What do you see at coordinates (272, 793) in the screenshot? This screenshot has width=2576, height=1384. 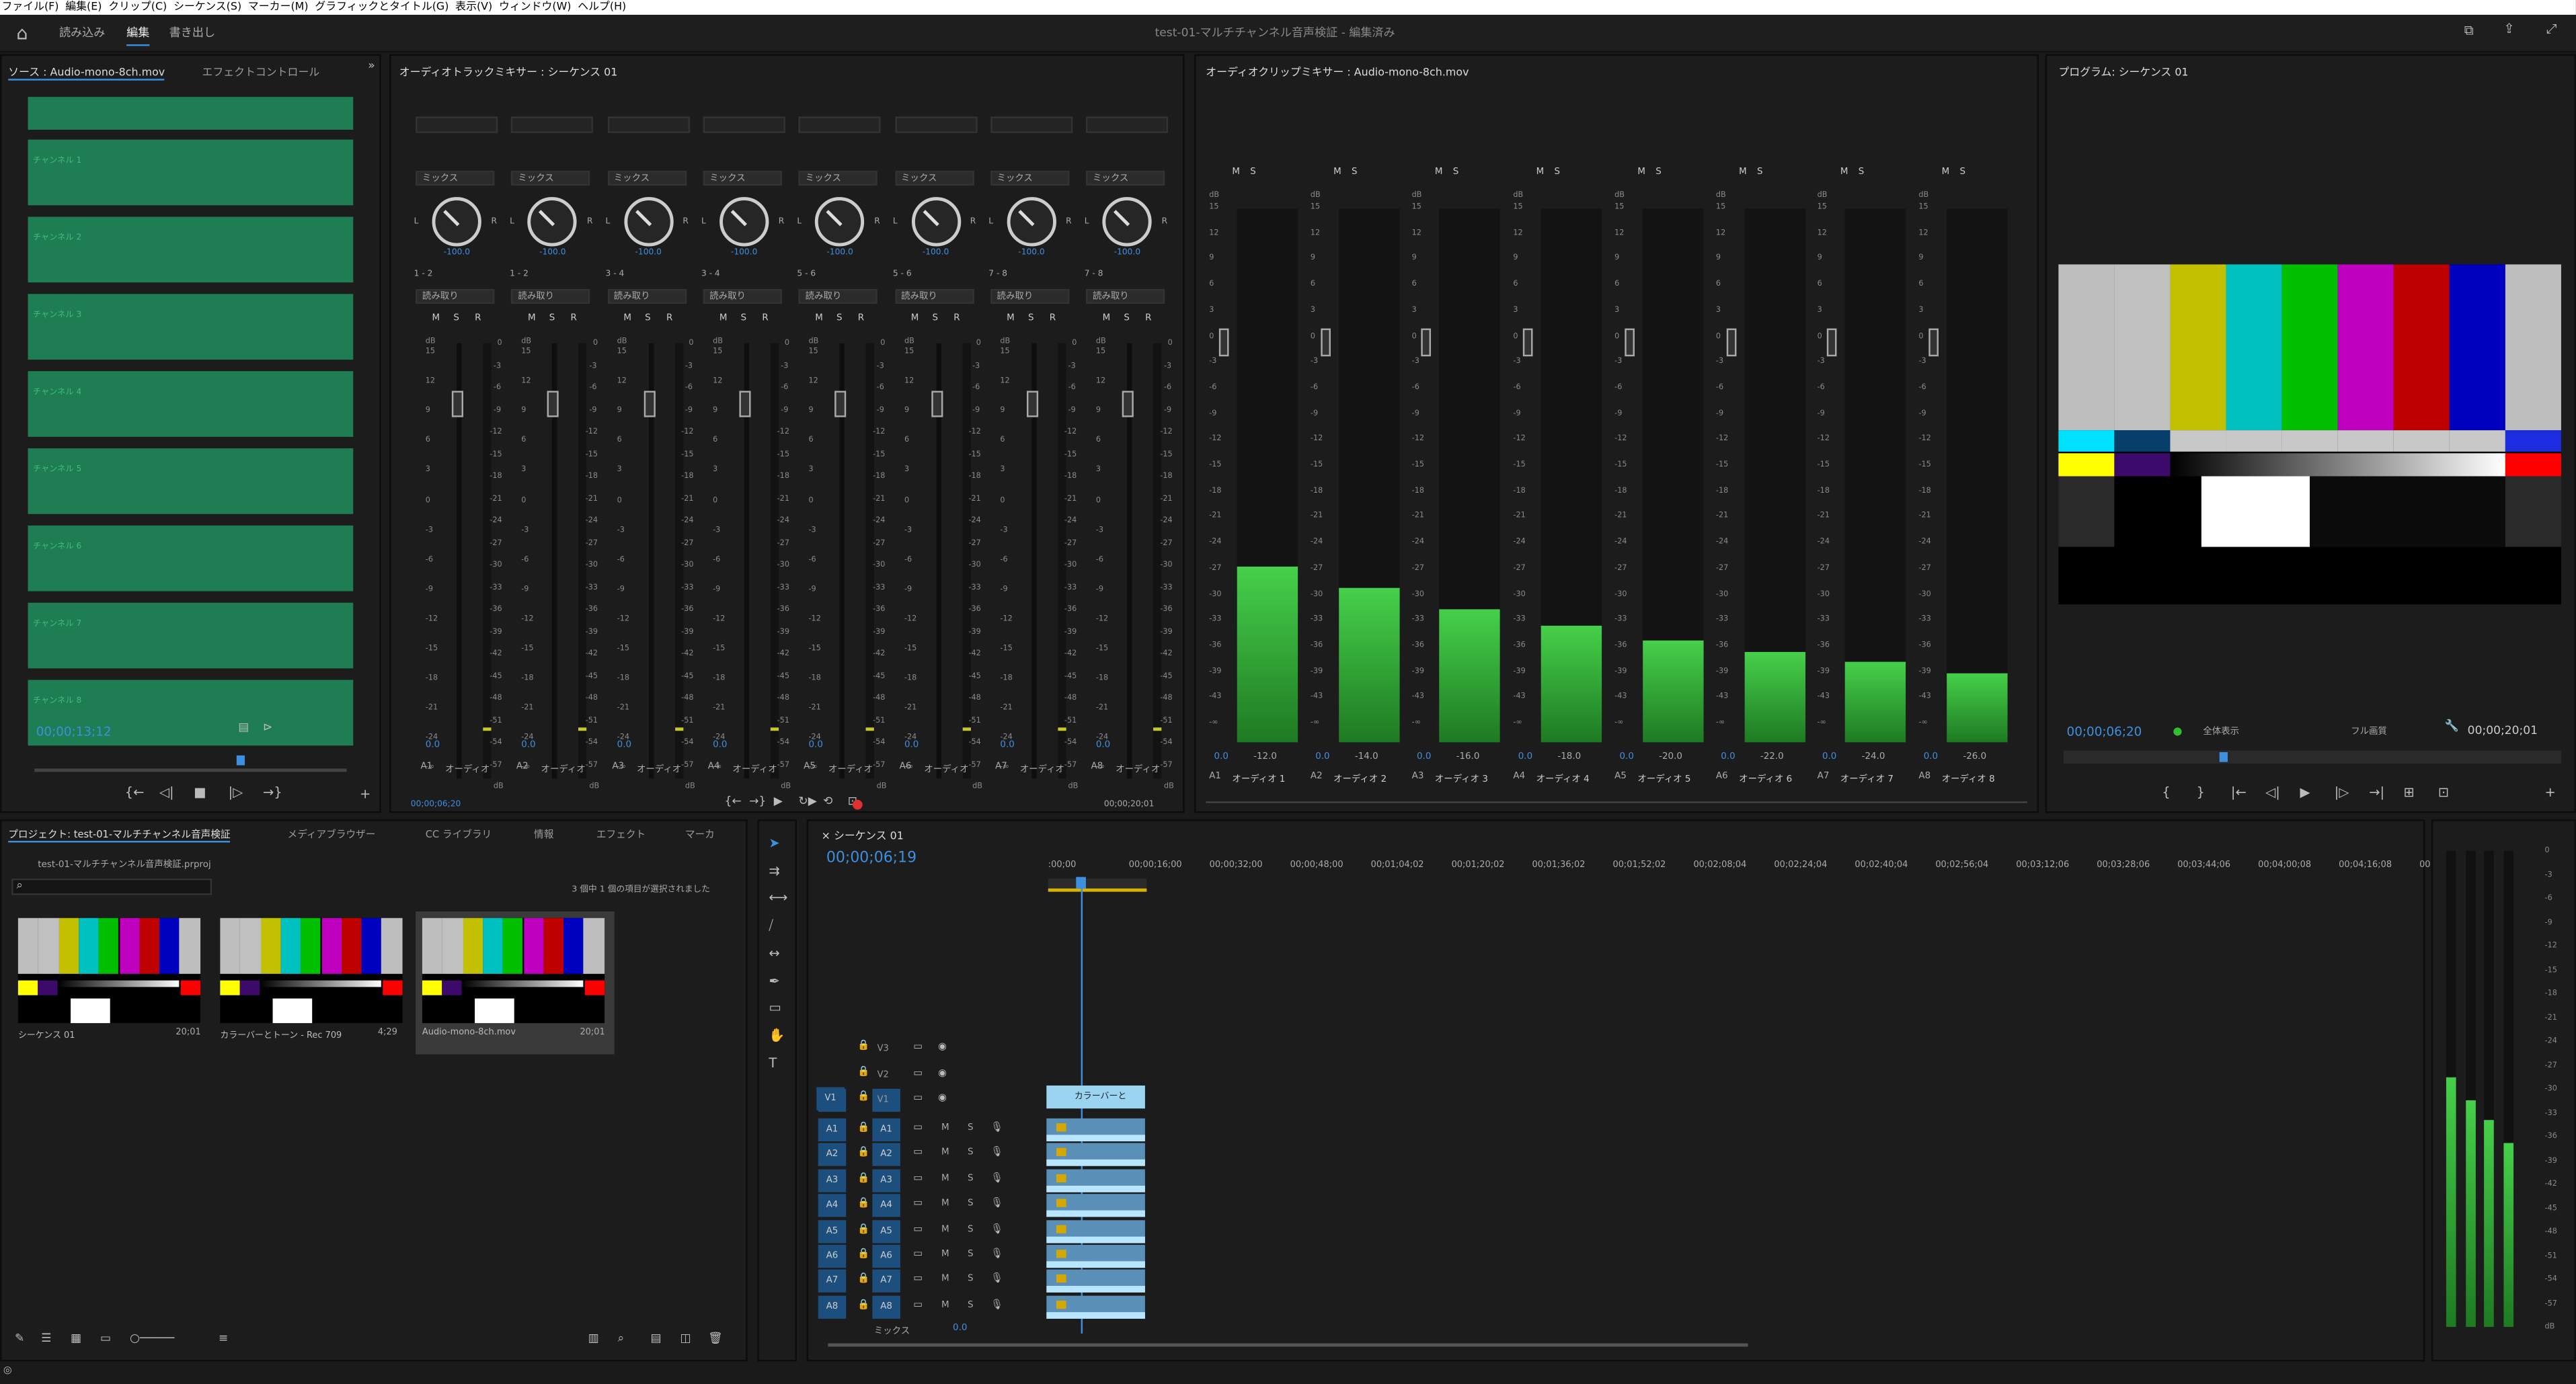 I see `mark-out-icon: →}` at bounding box center [272, 793].